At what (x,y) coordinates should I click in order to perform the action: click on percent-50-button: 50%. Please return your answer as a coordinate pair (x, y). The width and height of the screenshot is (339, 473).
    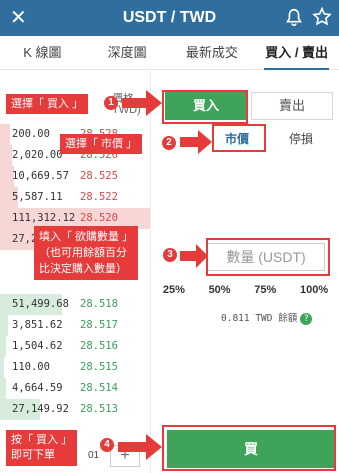
    Looking at the image, I should click on (220, 291).